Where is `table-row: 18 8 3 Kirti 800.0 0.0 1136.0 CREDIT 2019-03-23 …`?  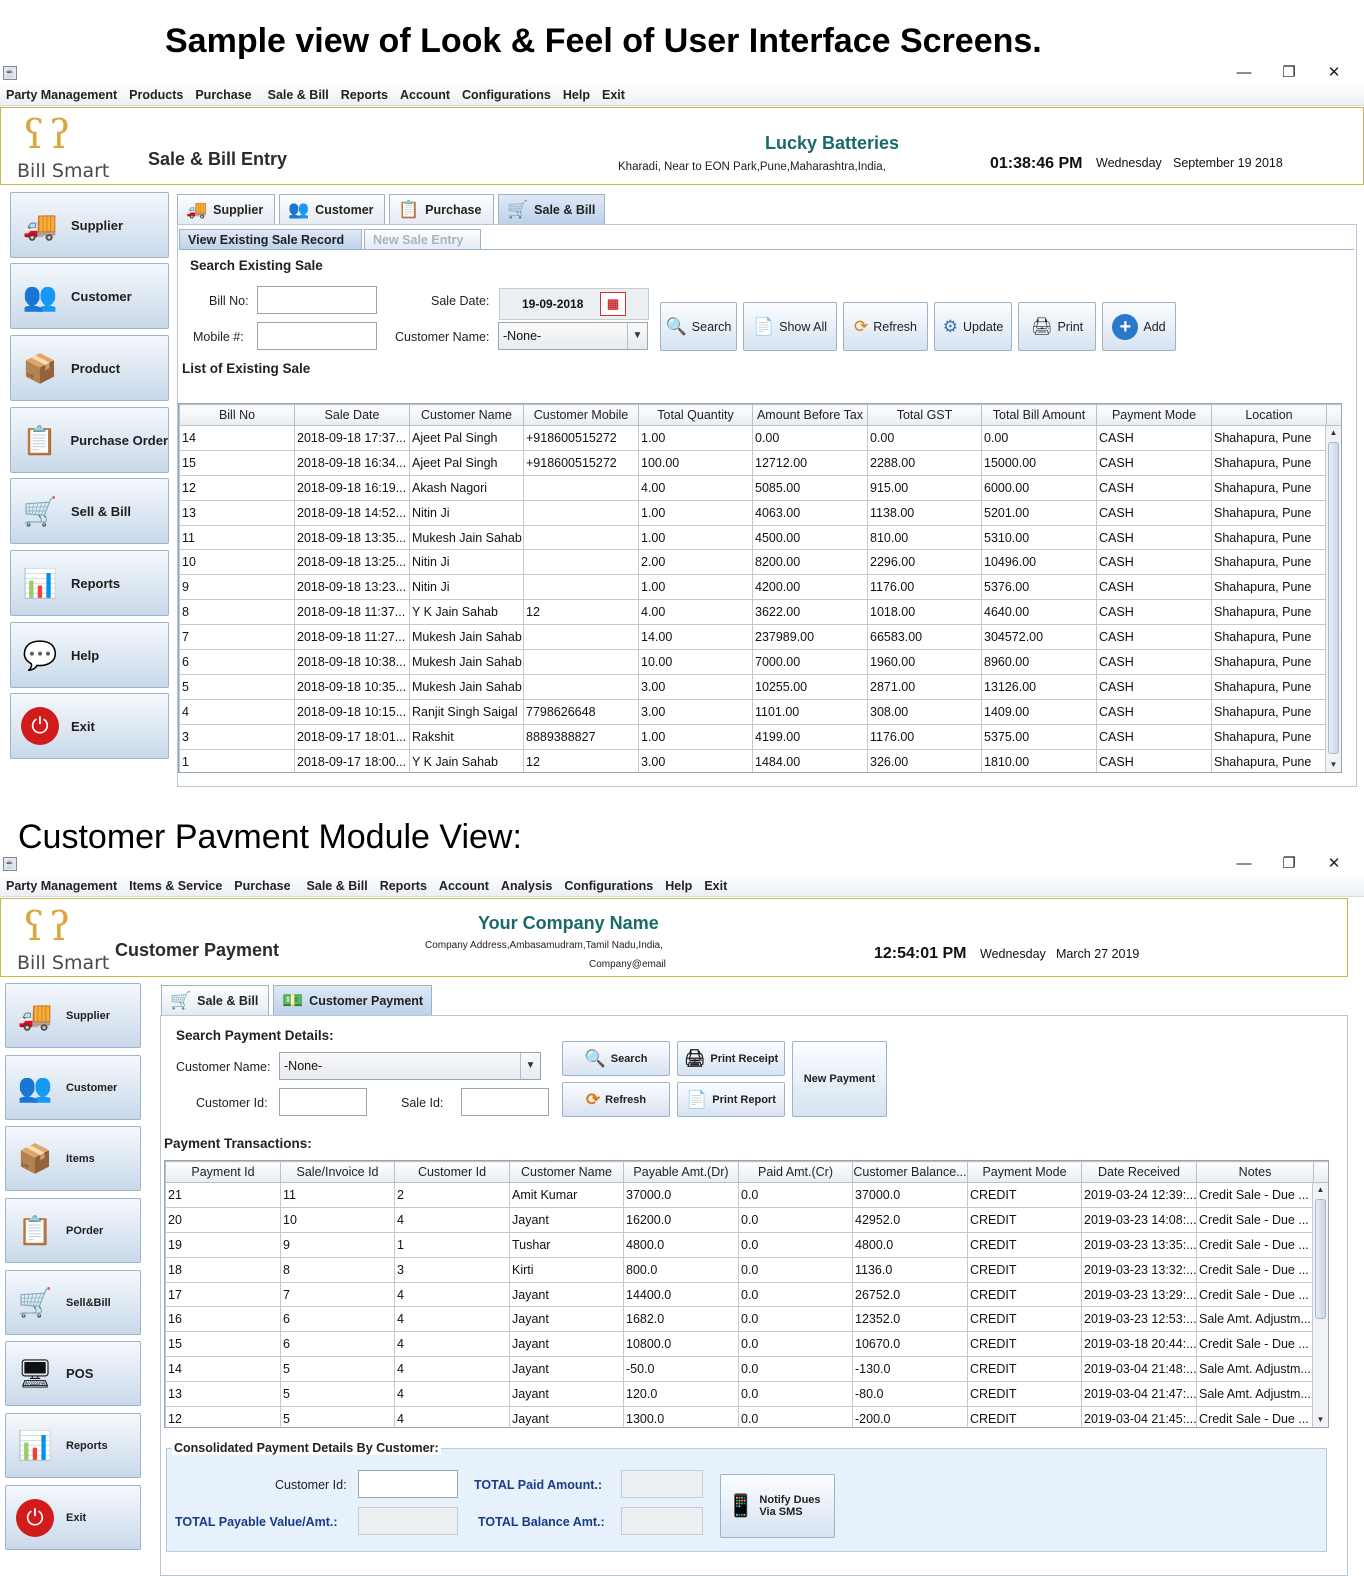
table-row: 18 8 3 Kirti 800.0 0.0 1136.0 CREDIT 2019-03-23 … is located at coordinates (747, 1269).